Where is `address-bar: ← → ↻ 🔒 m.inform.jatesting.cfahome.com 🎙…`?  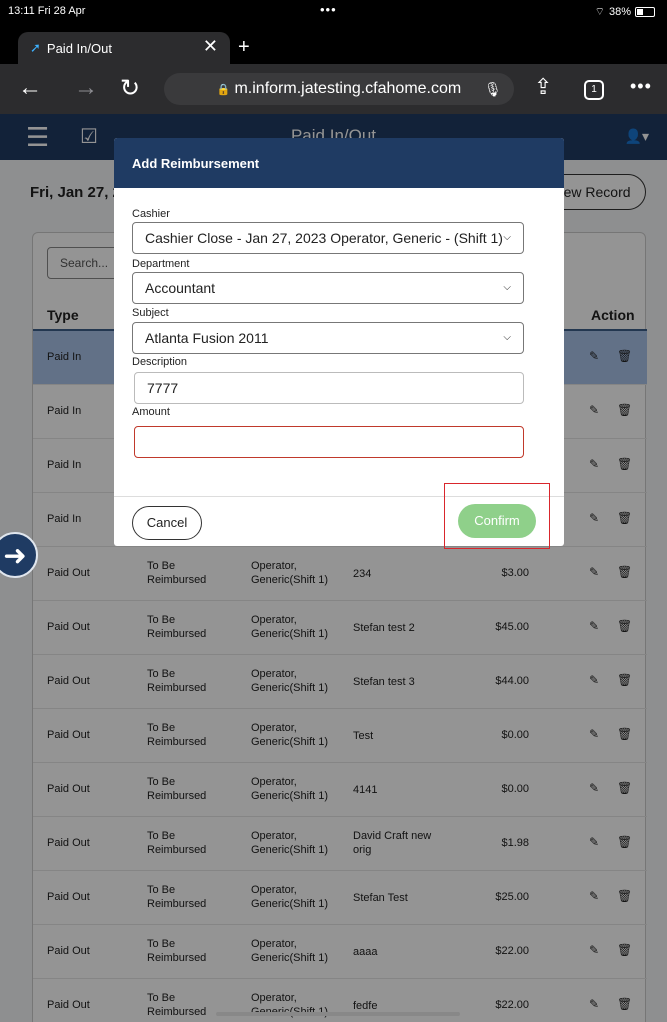
address-bar: ← → ↻ 🔒 m.inform.jatesting.cfahome.com 🎙… is located at coordinates (333, 89).